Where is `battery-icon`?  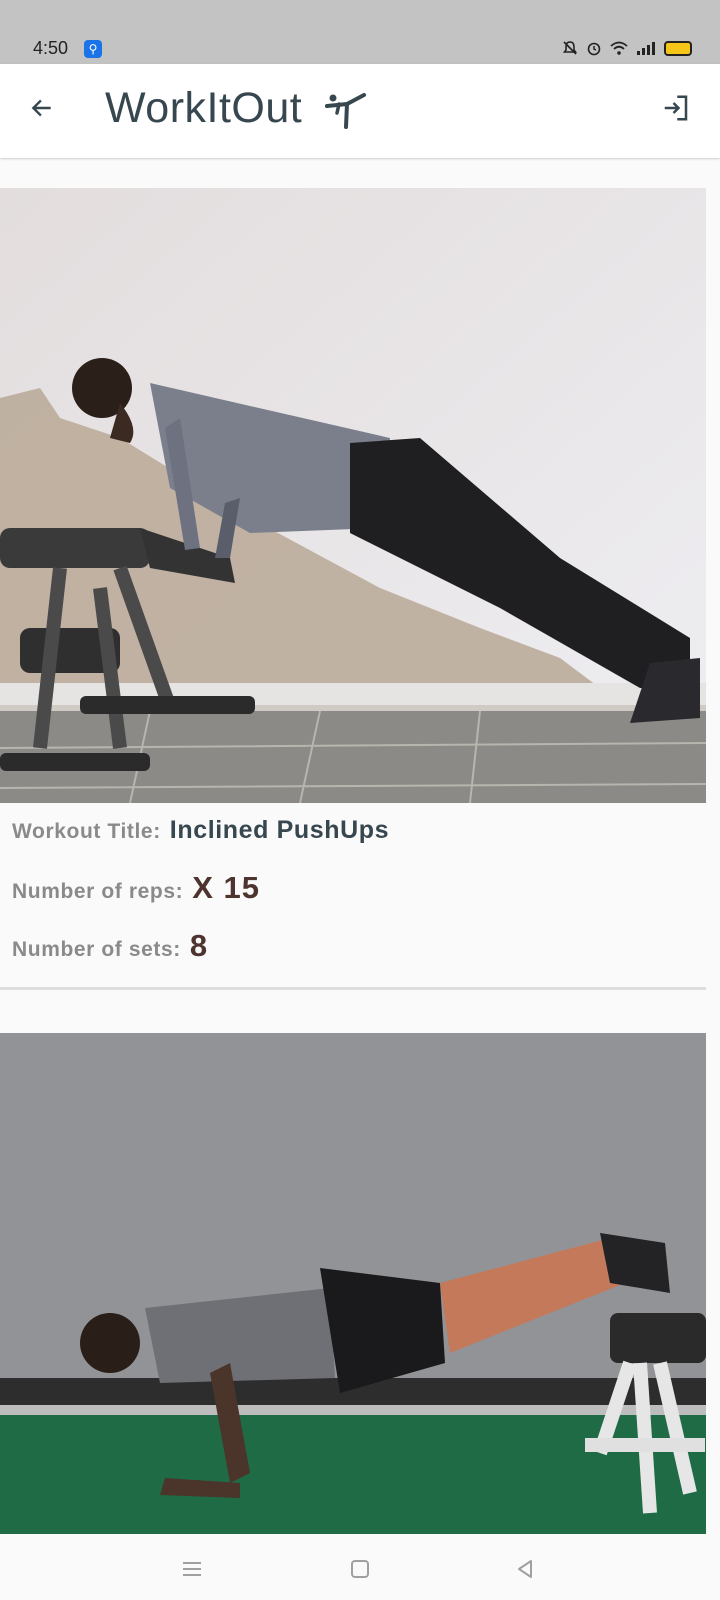 battery-icon is located at coordinates (678, 48).